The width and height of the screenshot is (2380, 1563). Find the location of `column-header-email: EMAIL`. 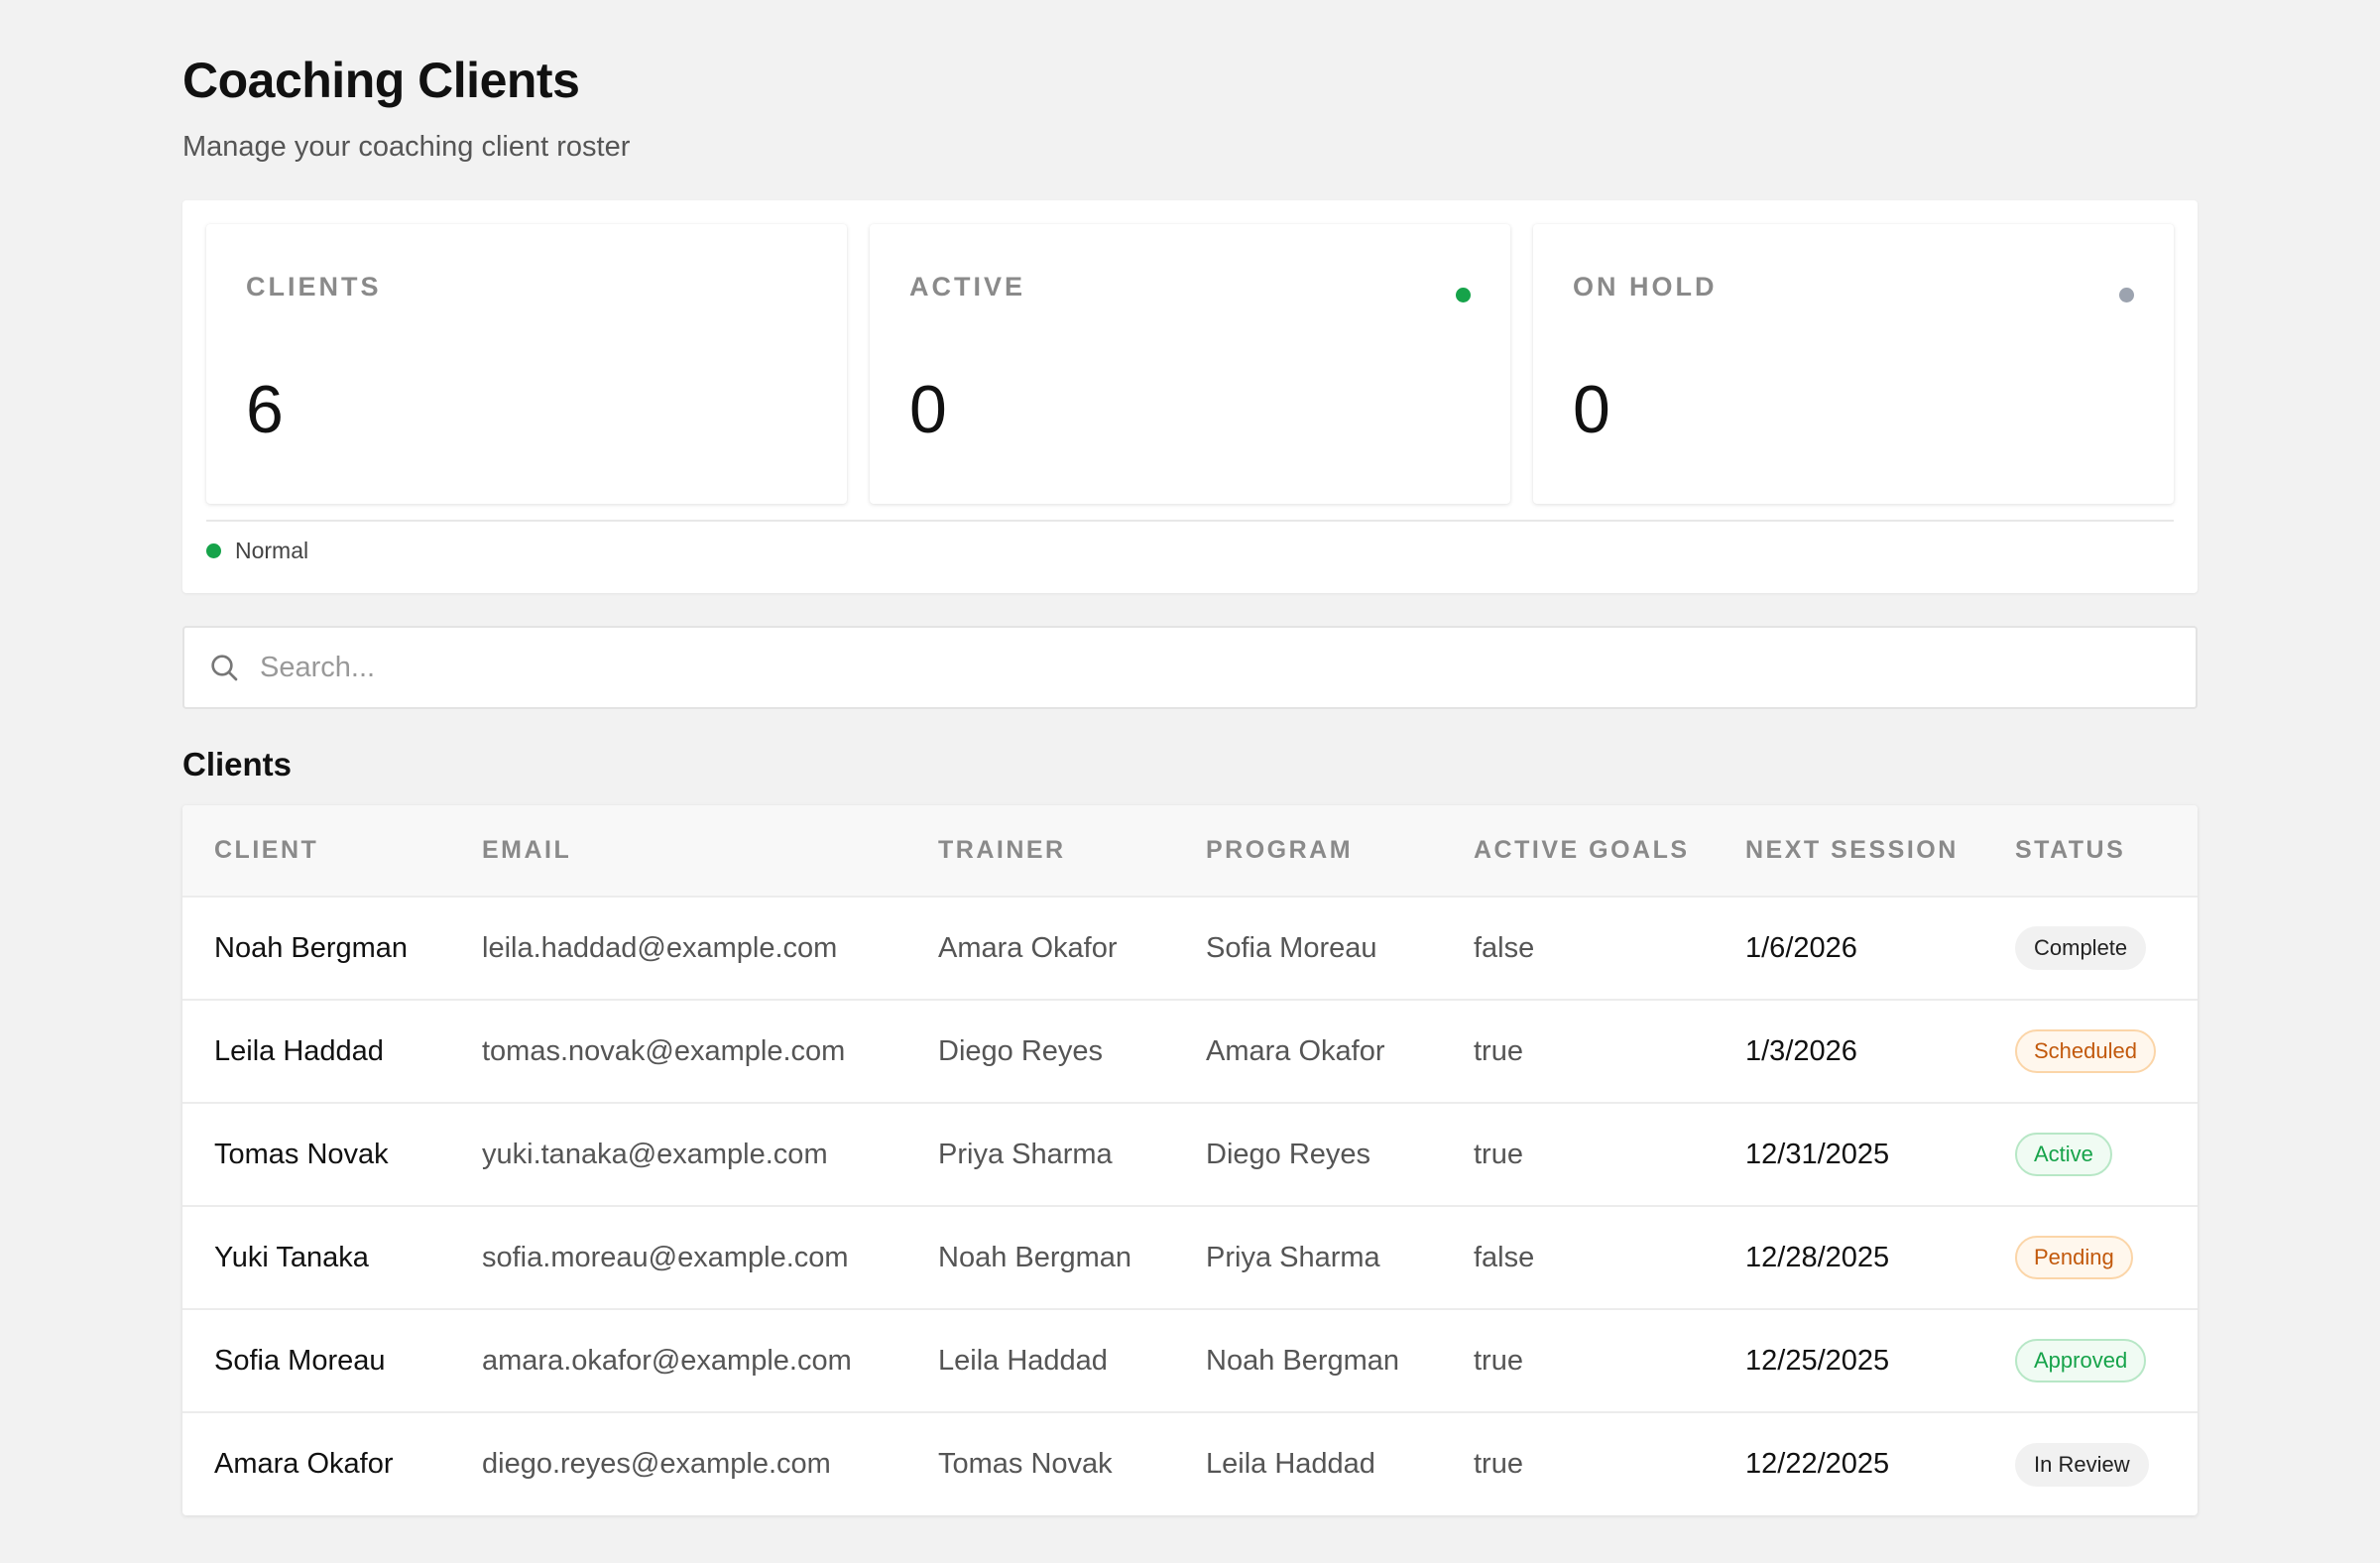

column-header-email: EMAIL is located at coordinates (678, 851).